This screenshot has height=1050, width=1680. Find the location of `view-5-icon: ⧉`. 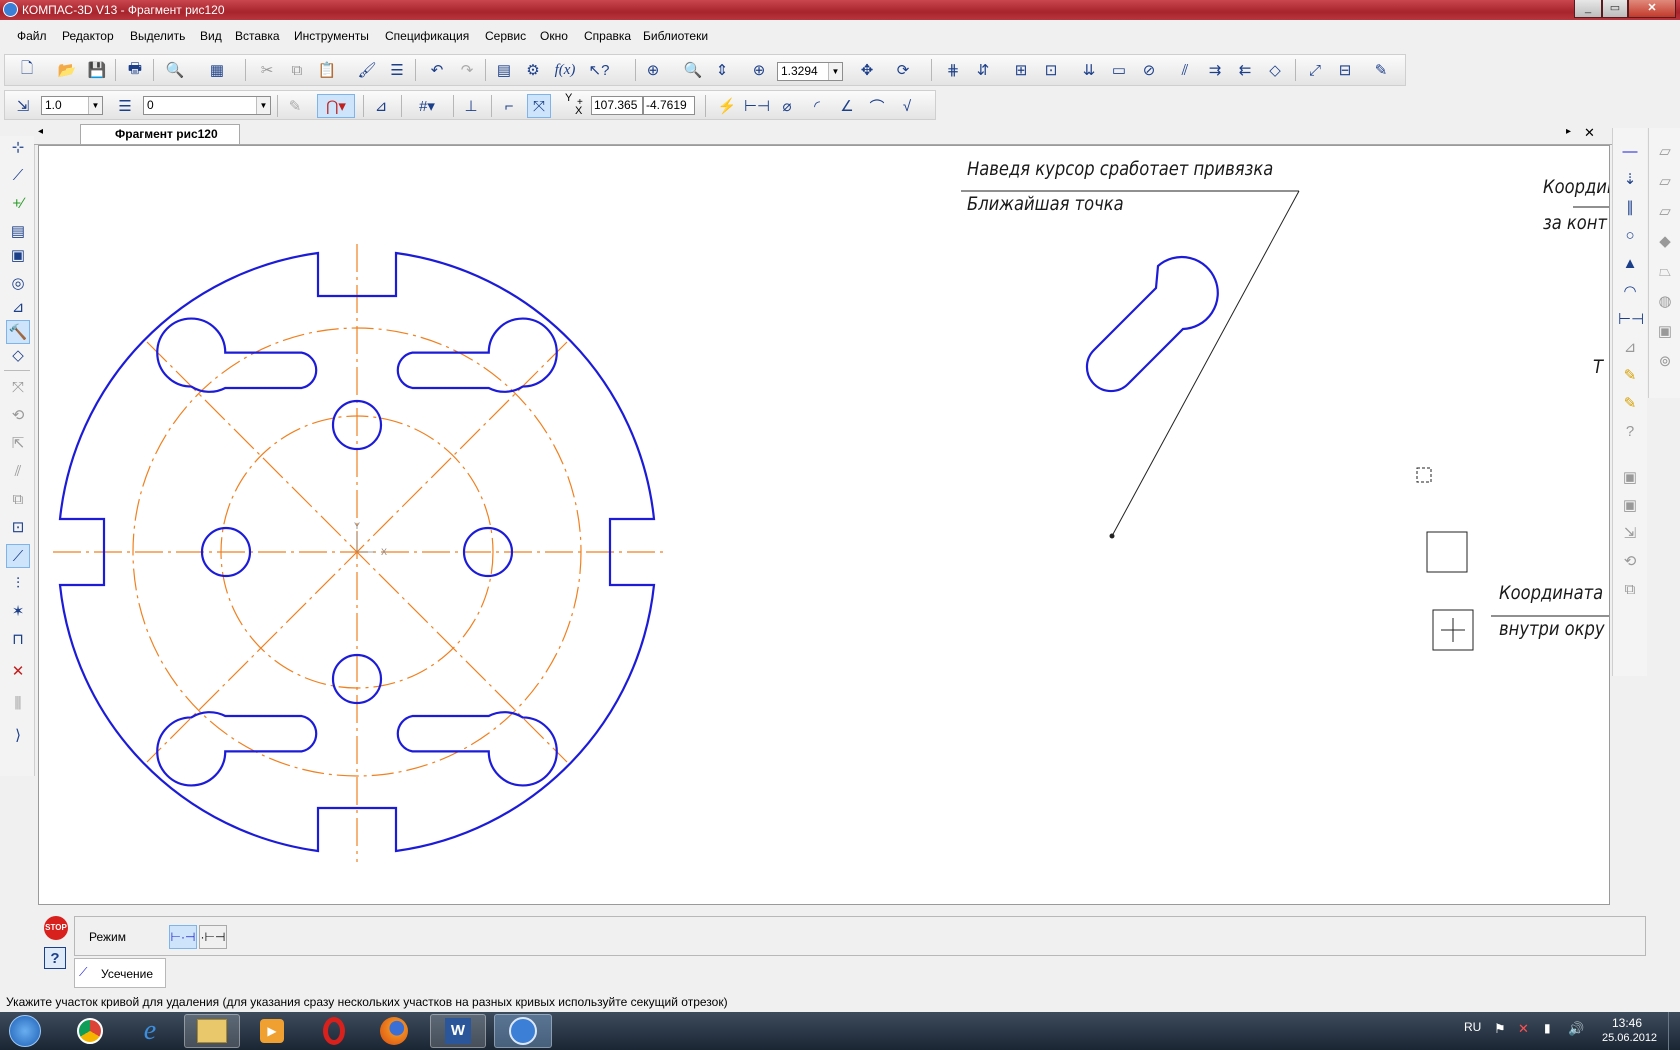

view-5-icon: ⧉ is located at coordinates (1630, 590).